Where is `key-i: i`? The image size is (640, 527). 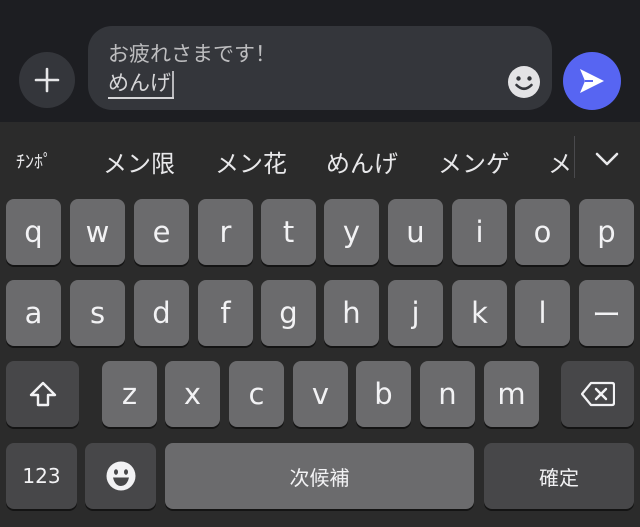 key-i: i is located at coordinates (479, 232).